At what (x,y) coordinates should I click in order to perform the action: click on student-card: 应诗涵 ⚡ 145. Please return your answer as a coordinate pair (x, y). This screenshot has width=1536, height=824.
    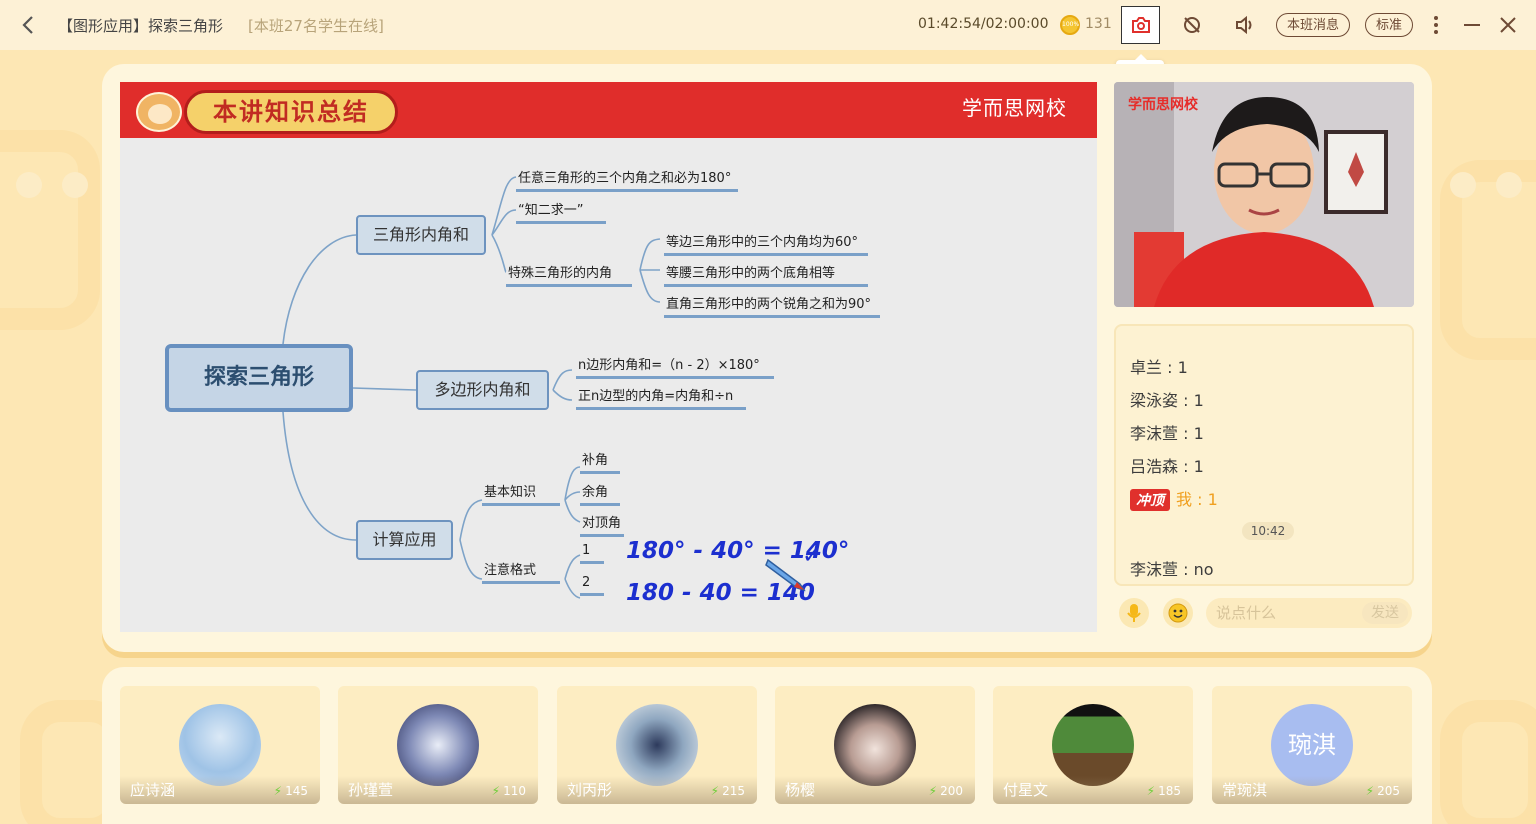
    Looking at the image, I should click on (220, 745).